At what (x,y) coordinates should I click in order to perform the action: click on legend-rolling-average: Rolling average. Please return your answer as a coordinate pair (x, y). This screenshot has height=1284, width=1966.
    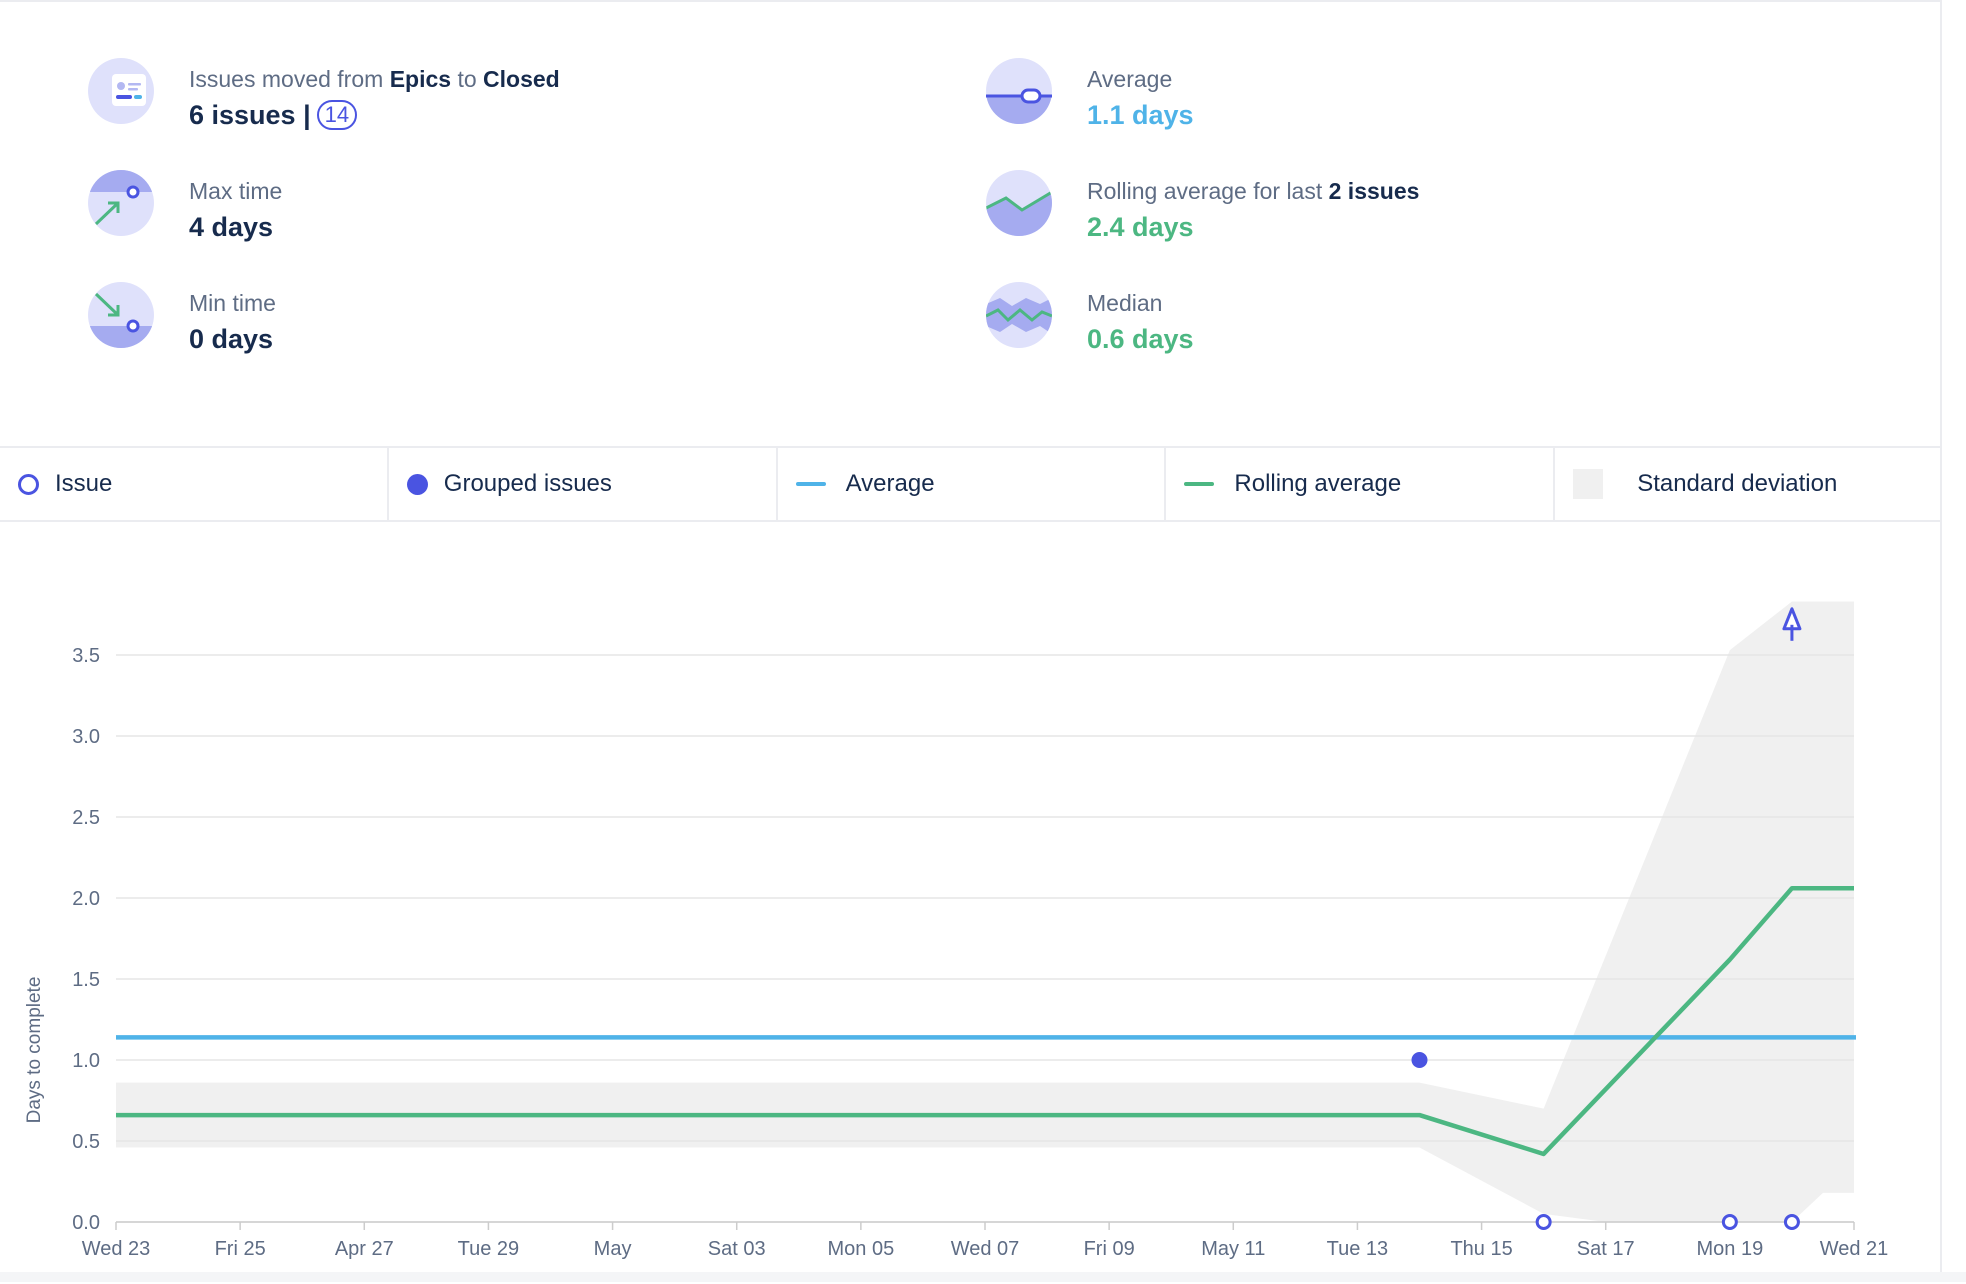
    Looking at the image, I should click on (1361, 484).